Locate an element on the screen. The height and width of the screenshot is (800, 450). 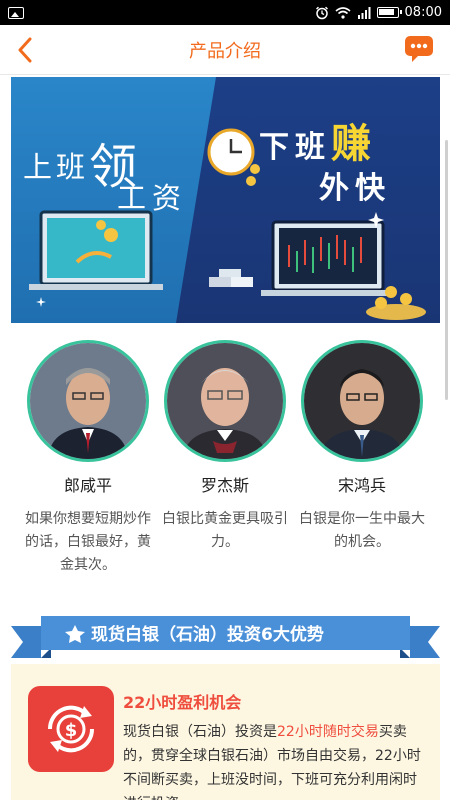
expert-card: 罗杰斯 白银比黄金更具吸引力。 is located at coordinates (225, 458).